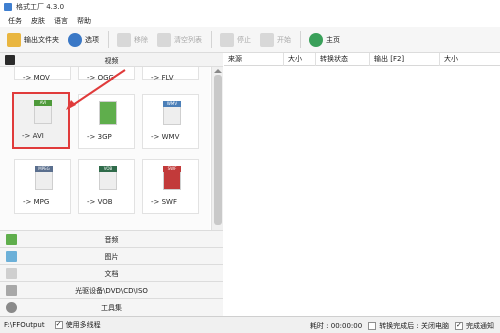 The image size is (500, 333). What do you see at coordinates (8, 7) in the screenshot?
I see `app-logo-icon` at bounding box center [8, 7].